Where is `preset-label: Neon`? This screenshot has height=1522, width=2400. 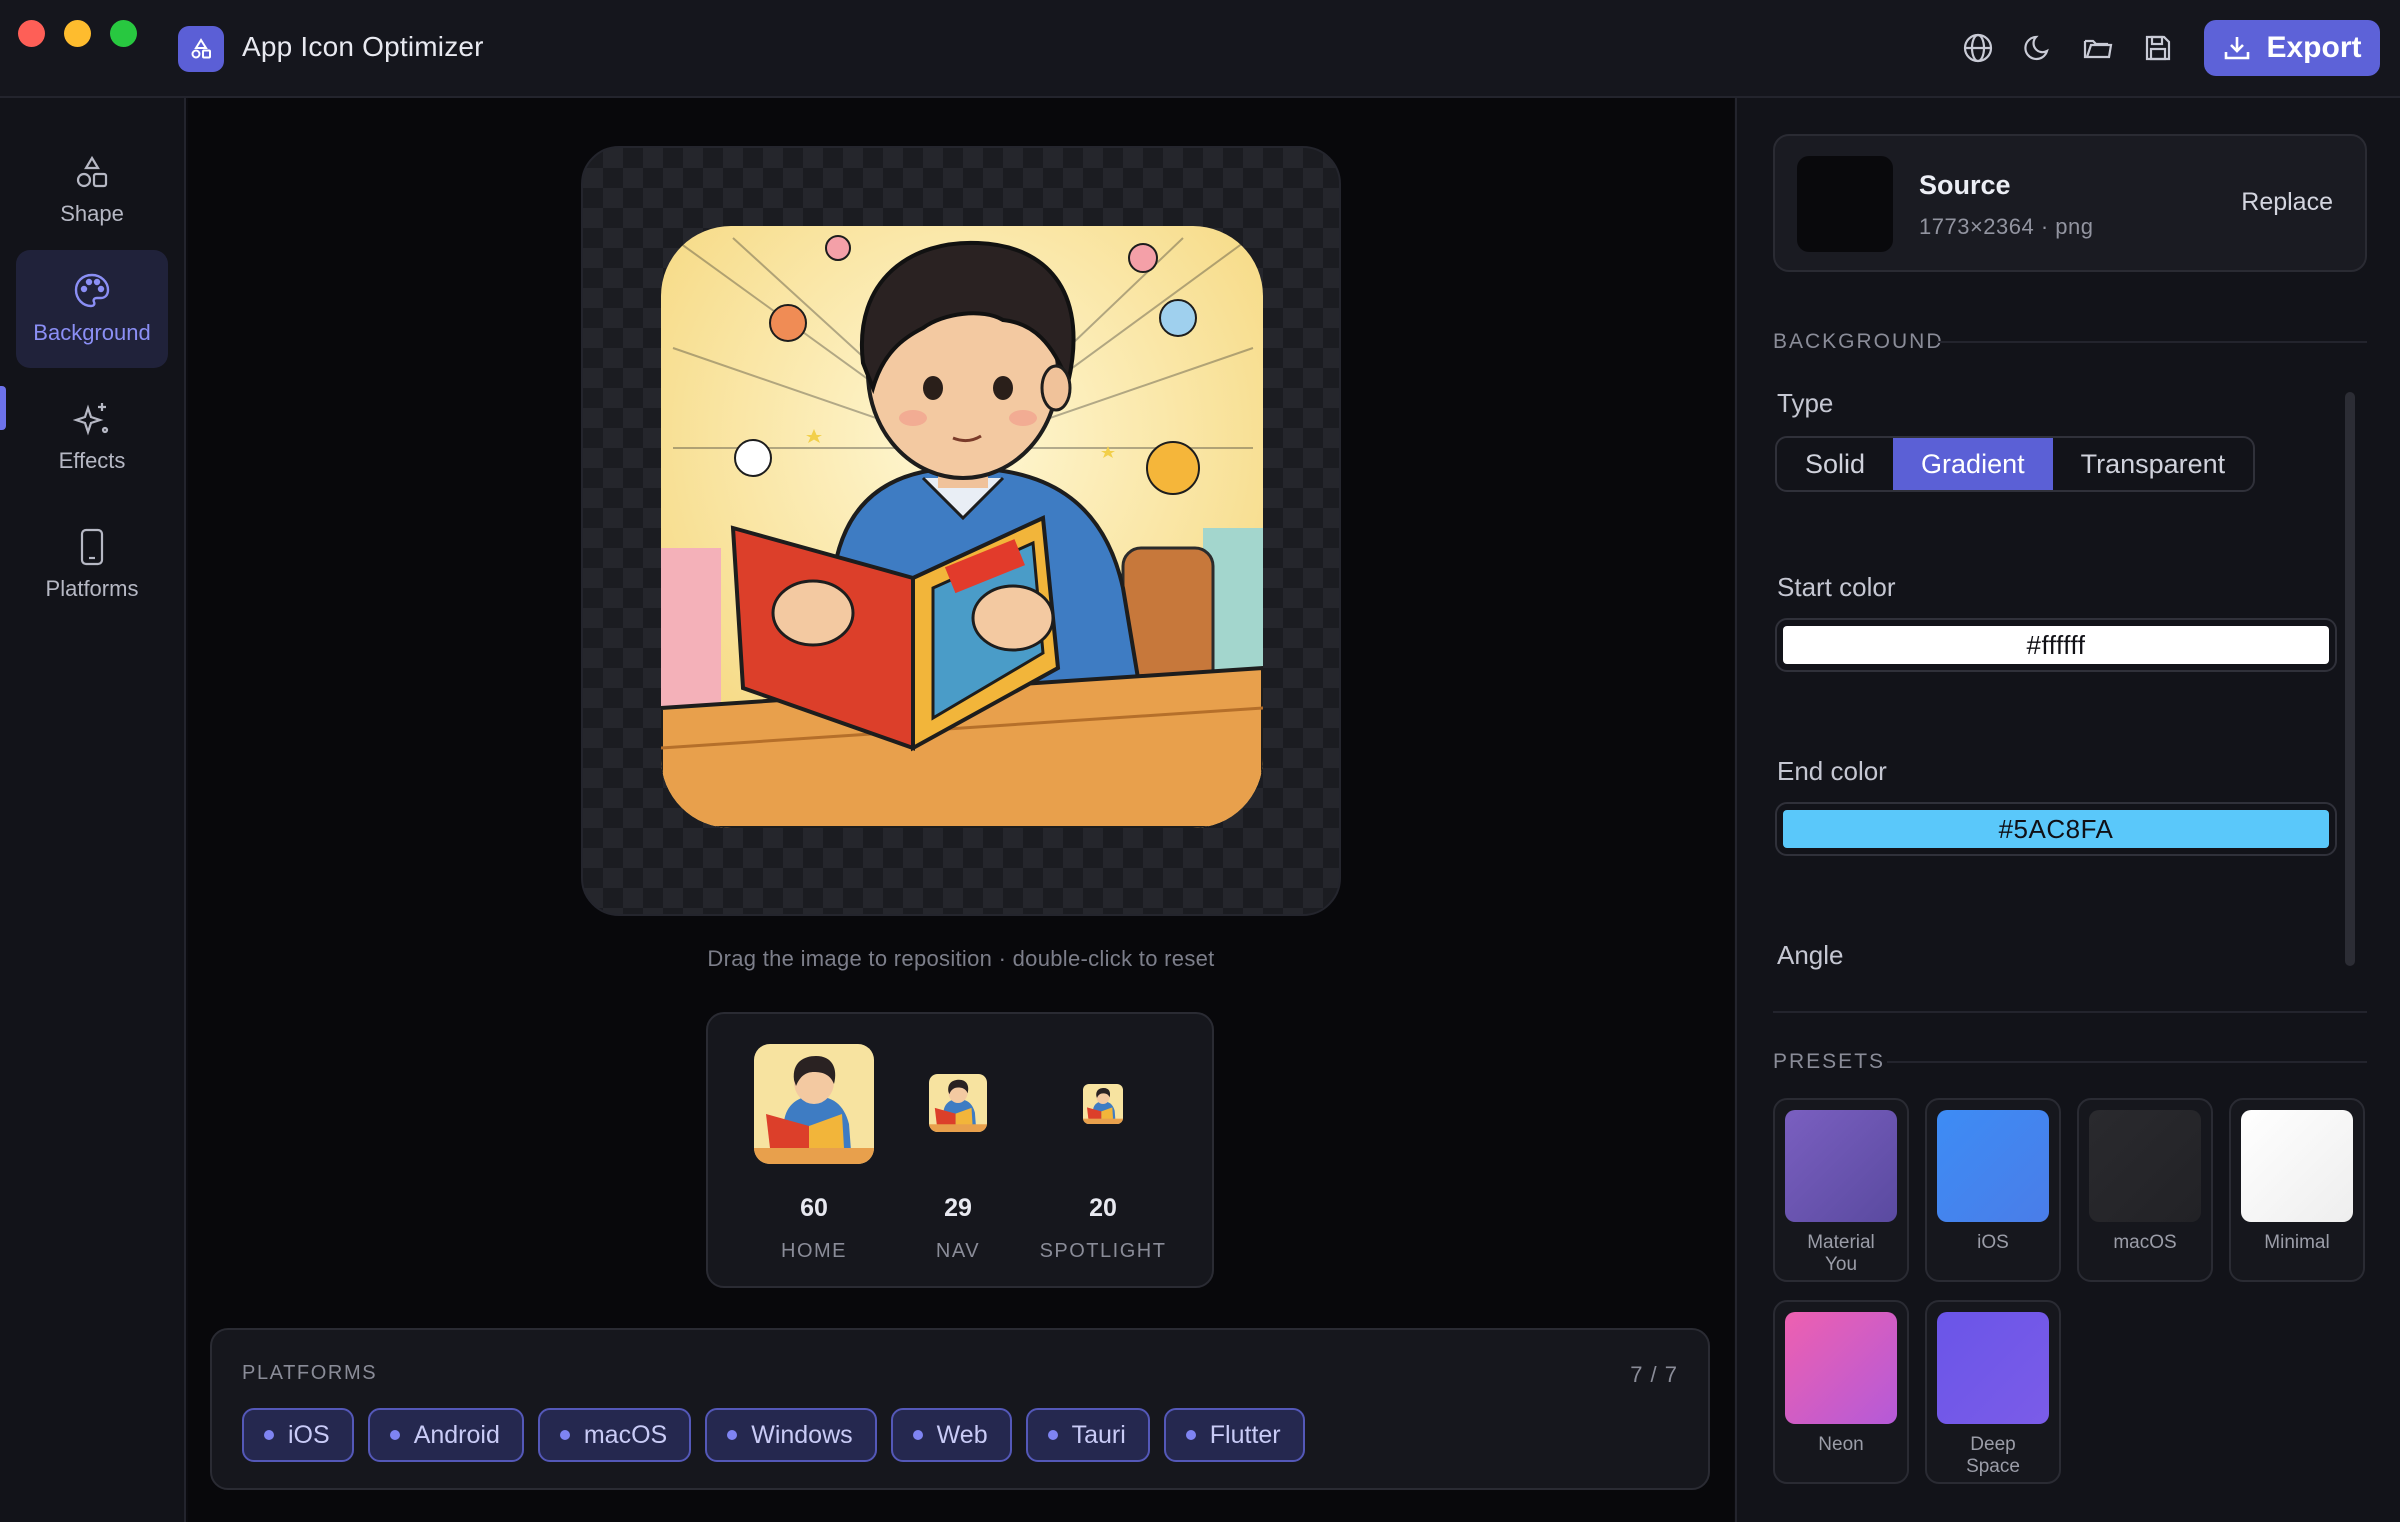 preset-label: Neon is located at coordinates (1841, 1444).